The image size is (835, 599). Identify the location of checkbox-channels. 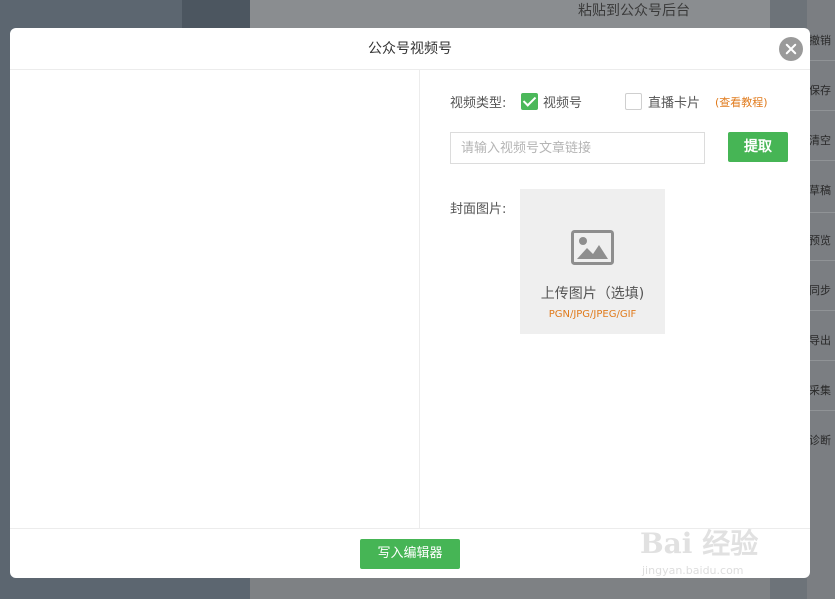
(529, 101).